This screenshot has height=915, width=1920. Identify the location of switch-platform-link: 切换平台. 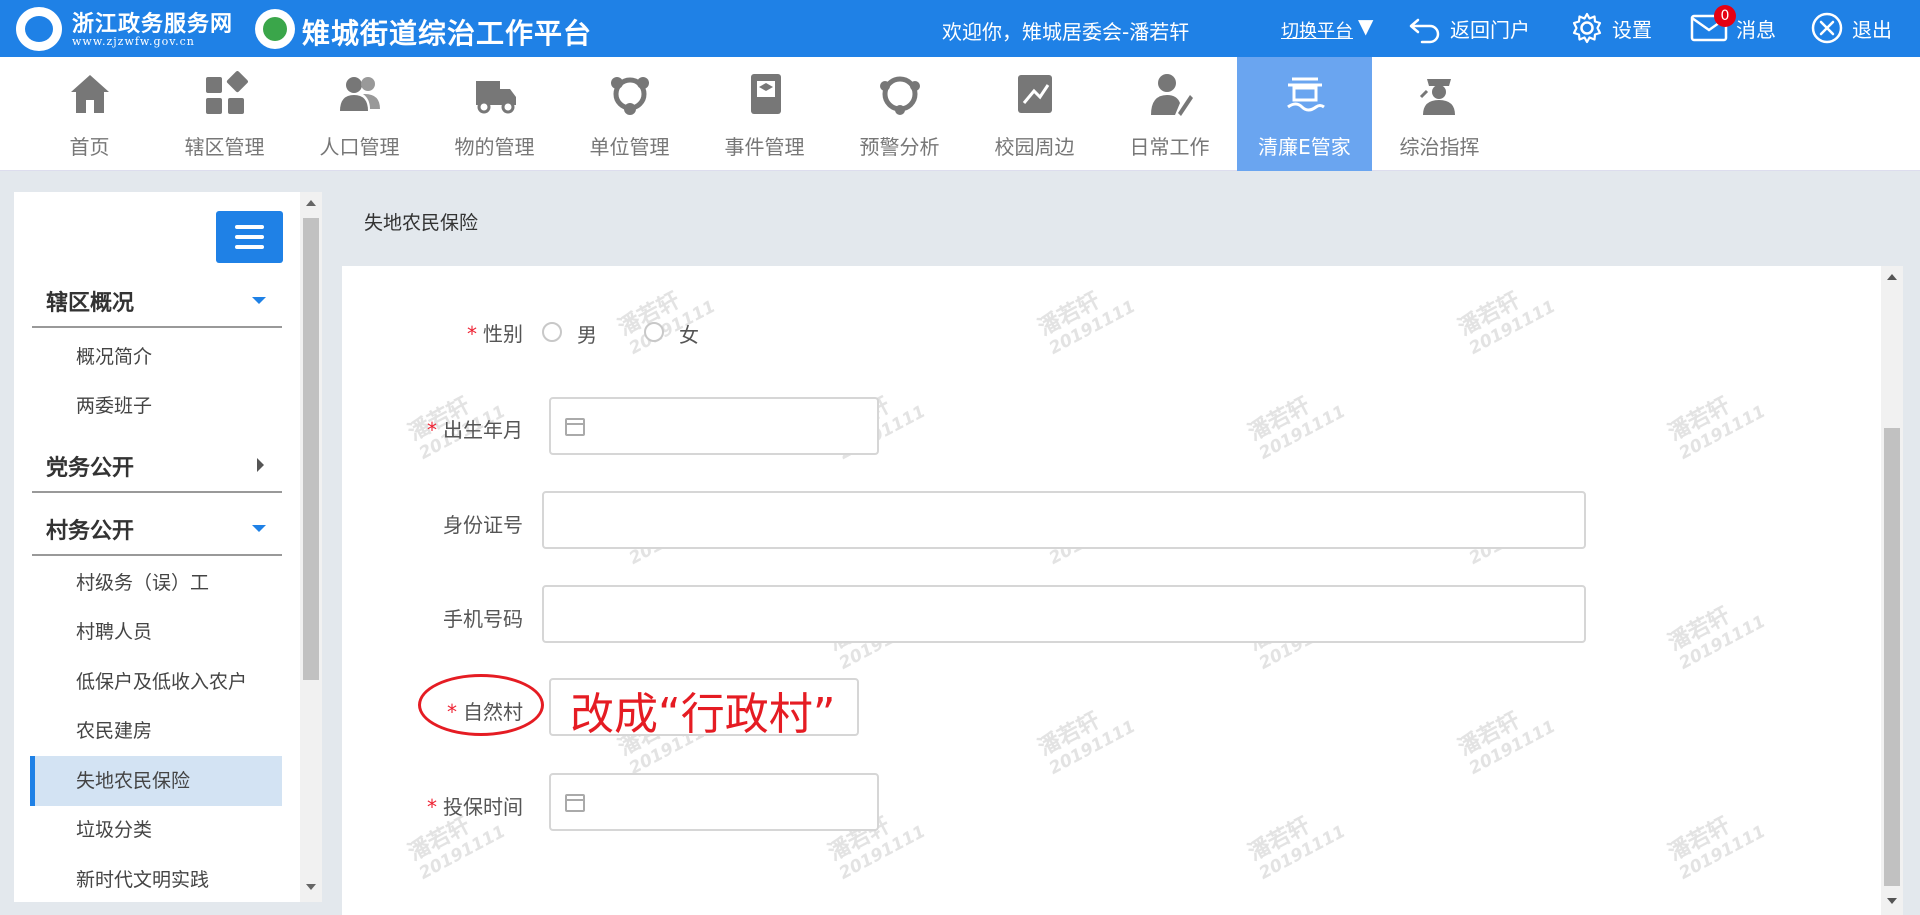
(1317, 30).